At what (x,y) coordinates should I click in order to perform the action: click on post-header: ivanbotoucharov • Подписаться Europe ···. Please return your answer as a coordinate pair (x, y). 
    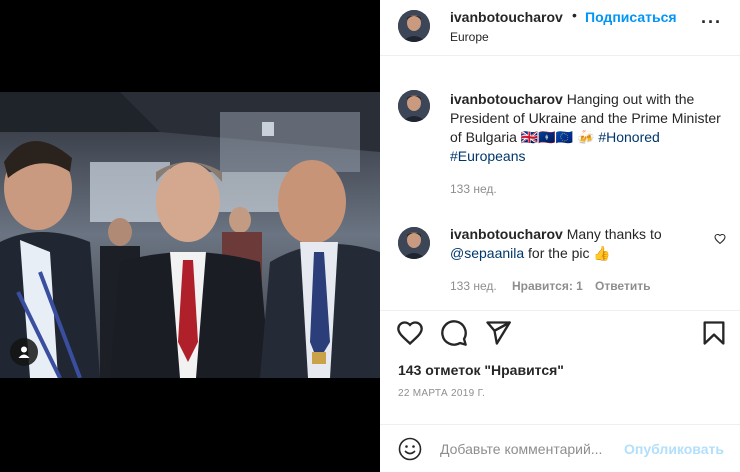
    Looking at the image, I should click on (560, 28).